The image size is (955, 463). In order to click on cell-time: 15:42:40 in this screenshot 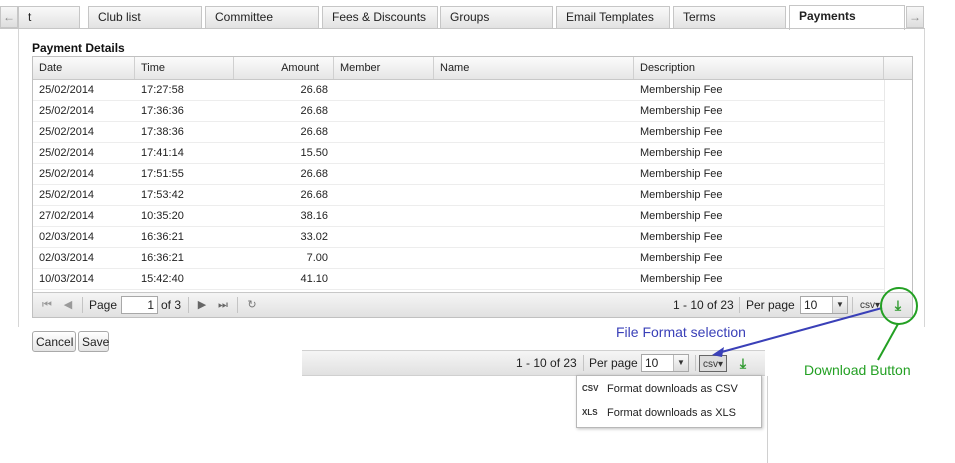, I will do `click(162, 279)`.